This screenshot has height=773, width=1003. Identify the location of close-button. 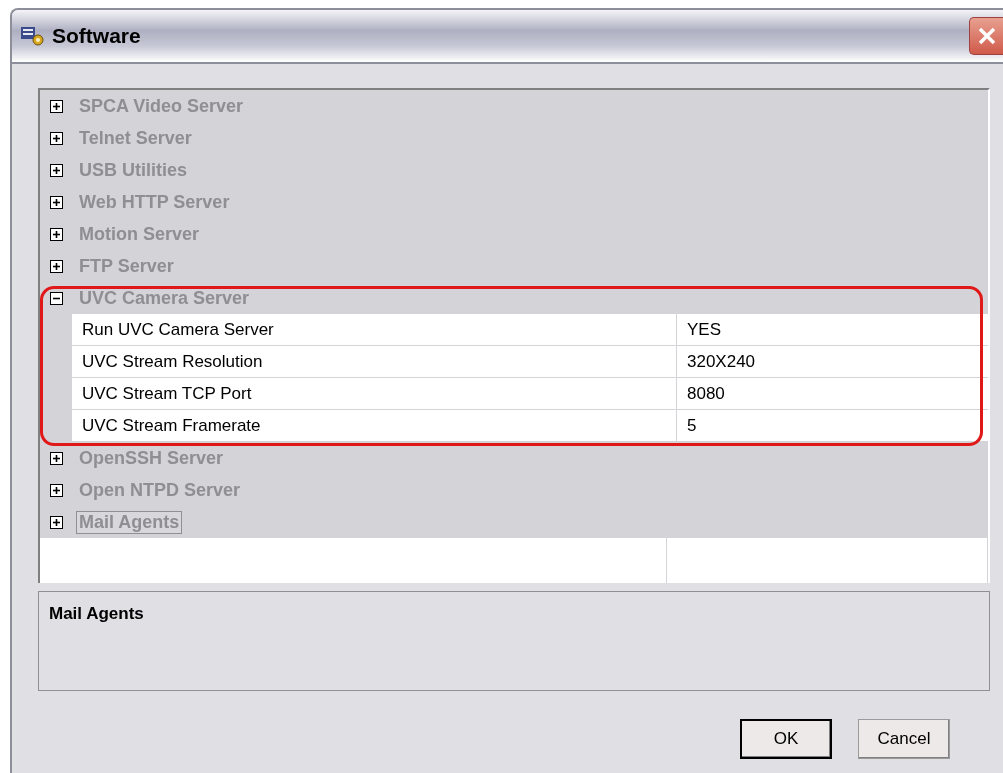
(986, 36).